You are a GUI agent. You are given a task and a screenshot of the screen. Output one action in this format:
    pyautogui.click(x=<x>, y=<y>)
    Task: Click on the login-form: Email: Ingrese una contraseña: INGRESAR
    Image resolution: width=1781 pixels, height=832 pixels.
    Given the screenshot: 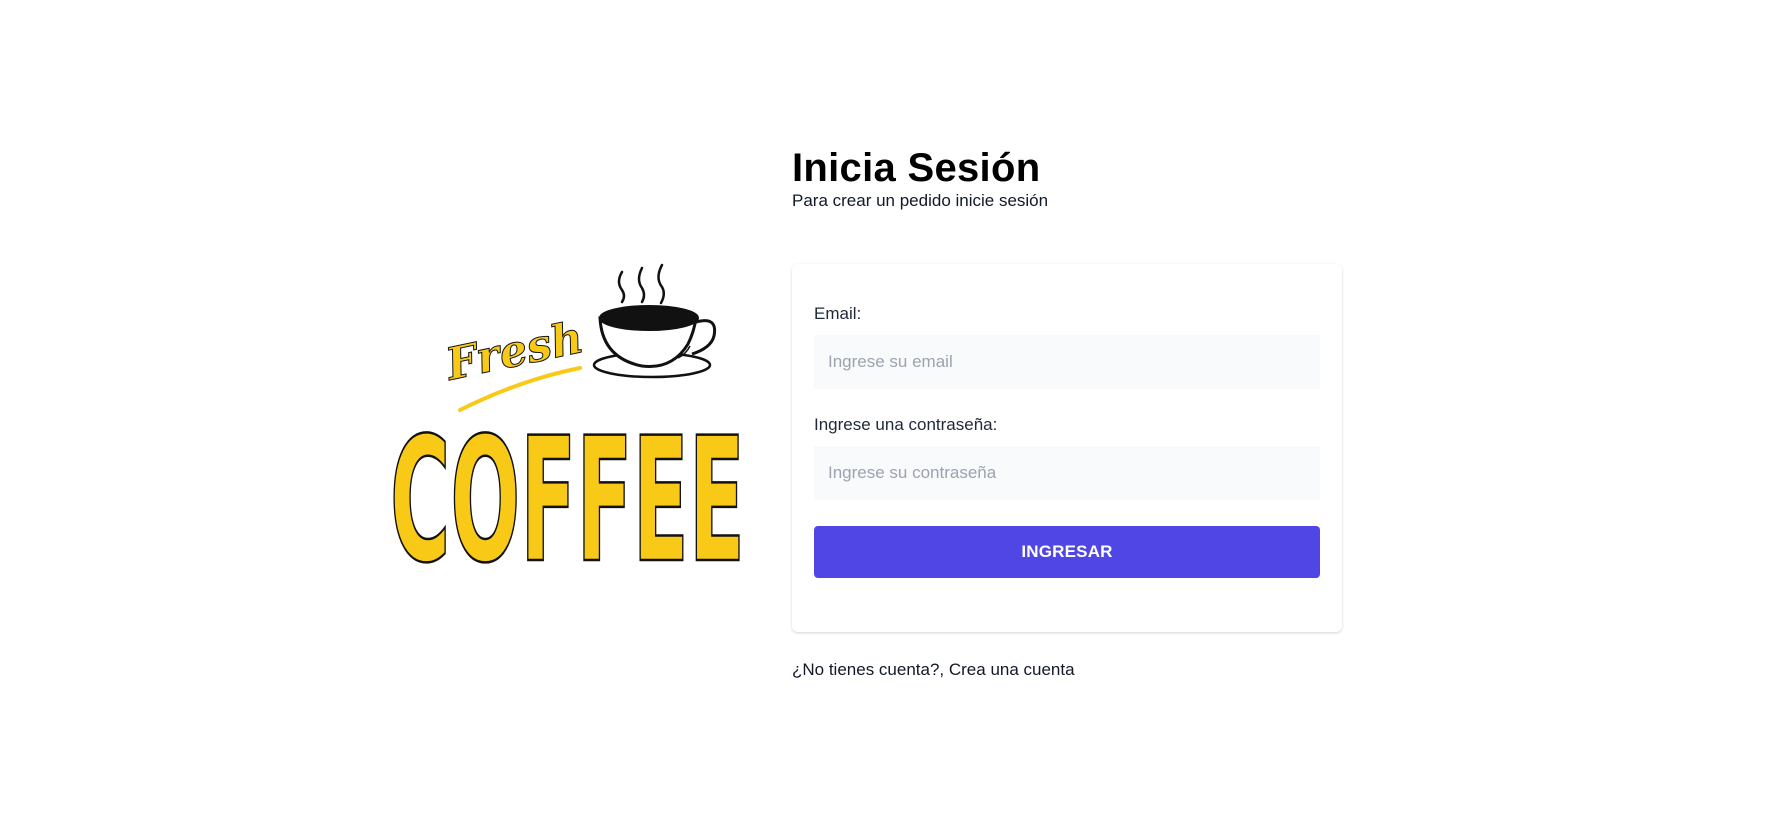 What is the action you would take?
    pyautogui.click(x=1067, y=448)
    